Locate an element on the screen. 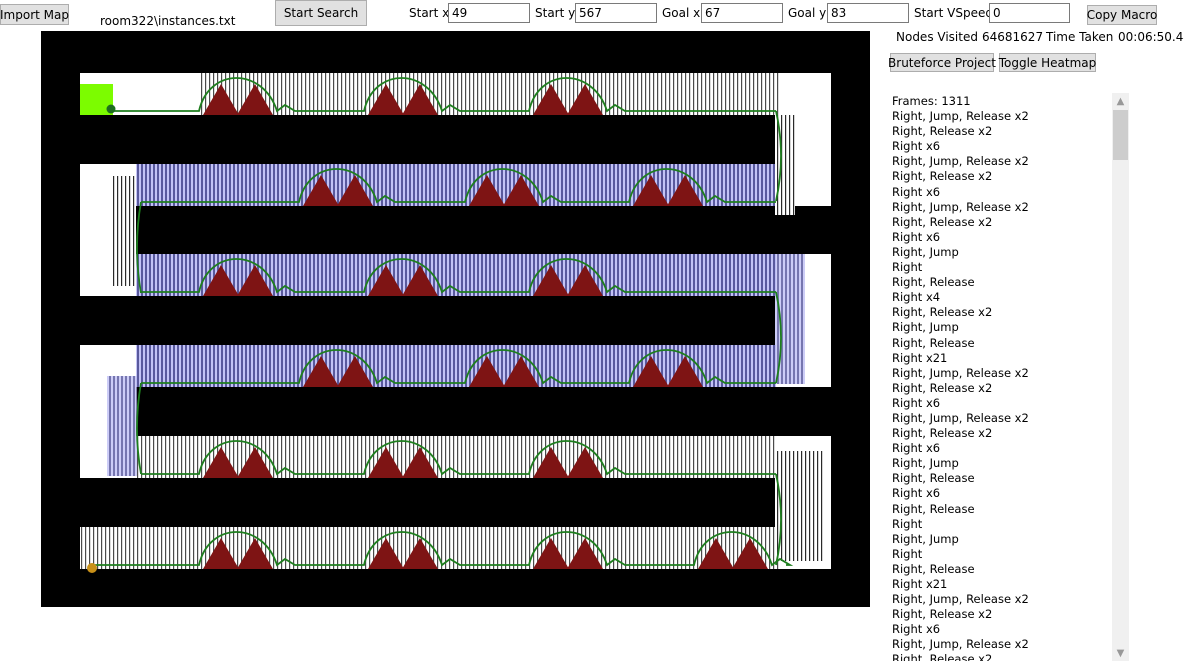  toggle-heatmap-button: Toggle Heatmap is located at coordinates (1047, 62).